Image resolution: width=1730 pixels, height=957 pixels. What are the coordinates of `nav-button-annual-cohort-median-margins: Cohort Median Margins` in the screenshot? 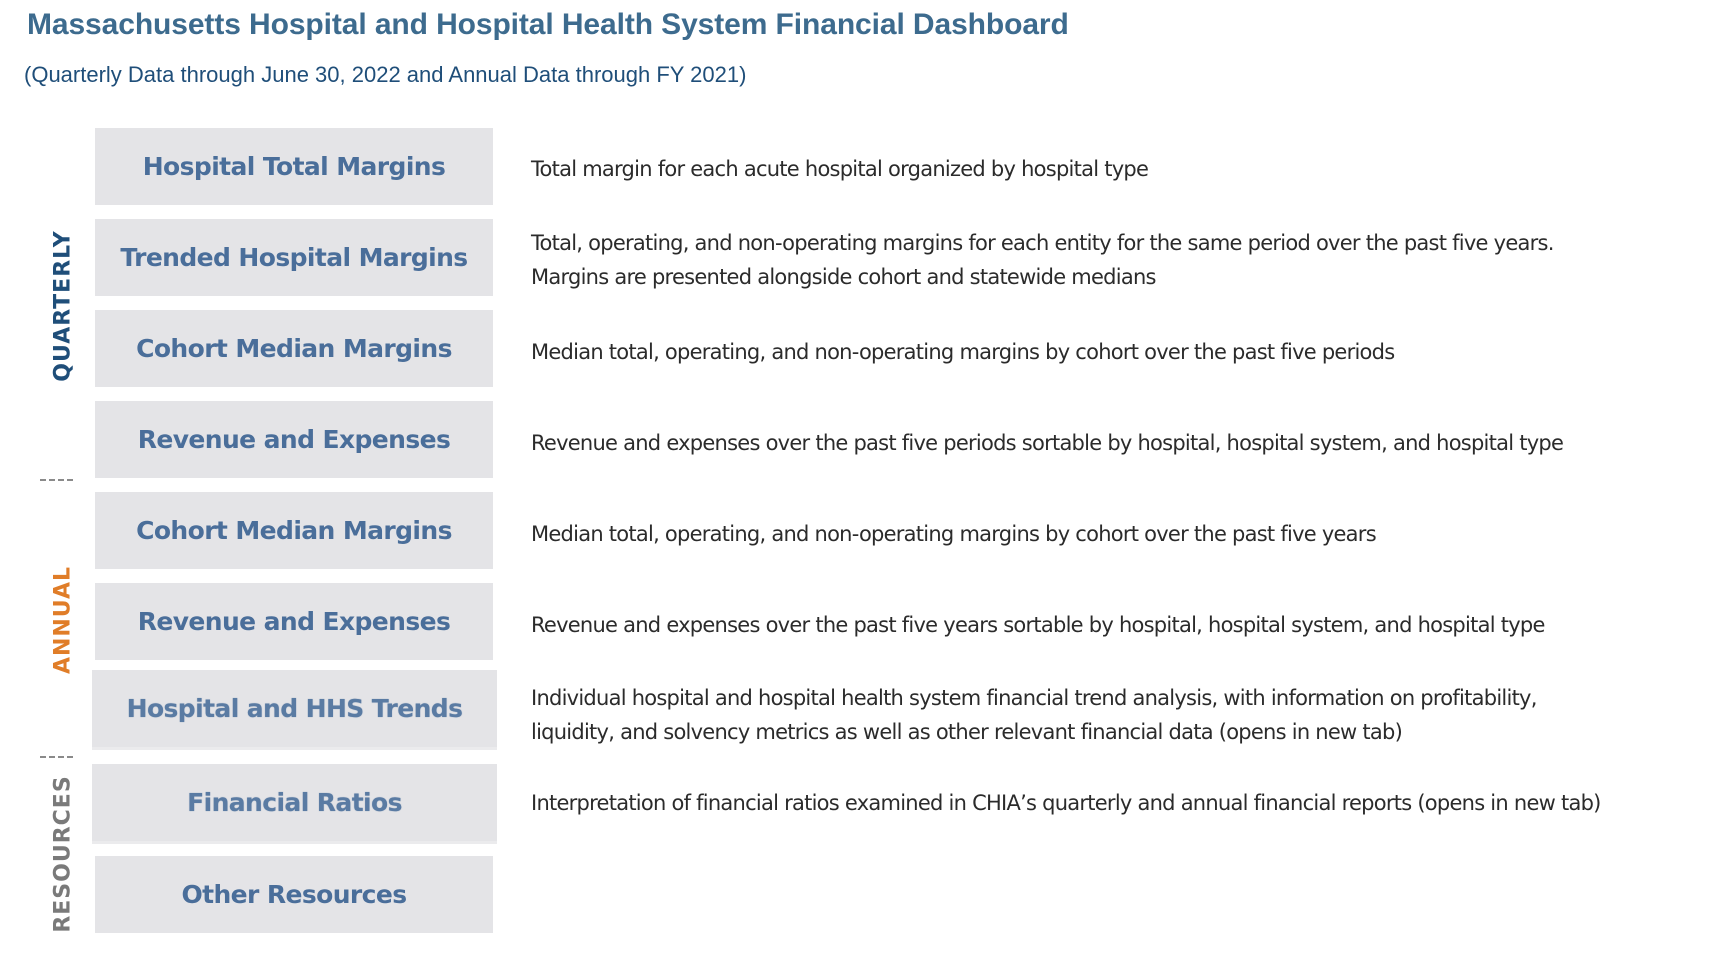 It's located at (294, 530).